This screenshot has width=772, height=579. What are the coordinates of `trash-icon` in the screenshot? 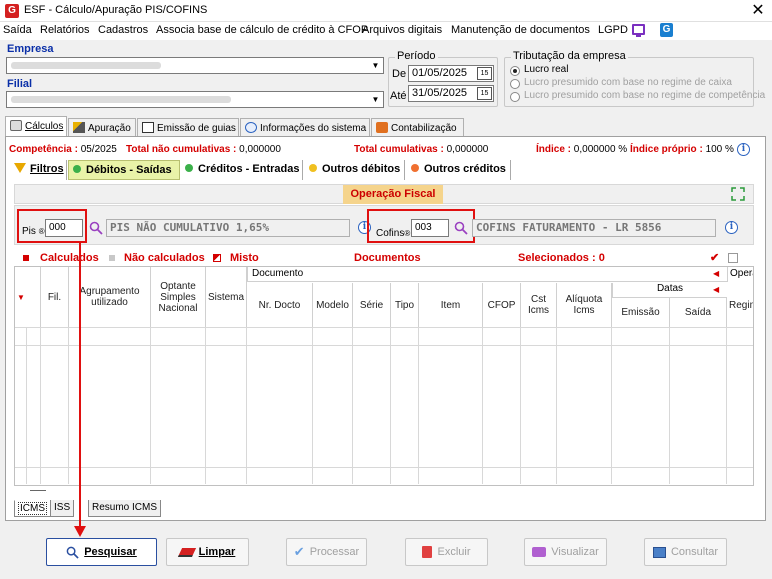 It's located at (427, 552).